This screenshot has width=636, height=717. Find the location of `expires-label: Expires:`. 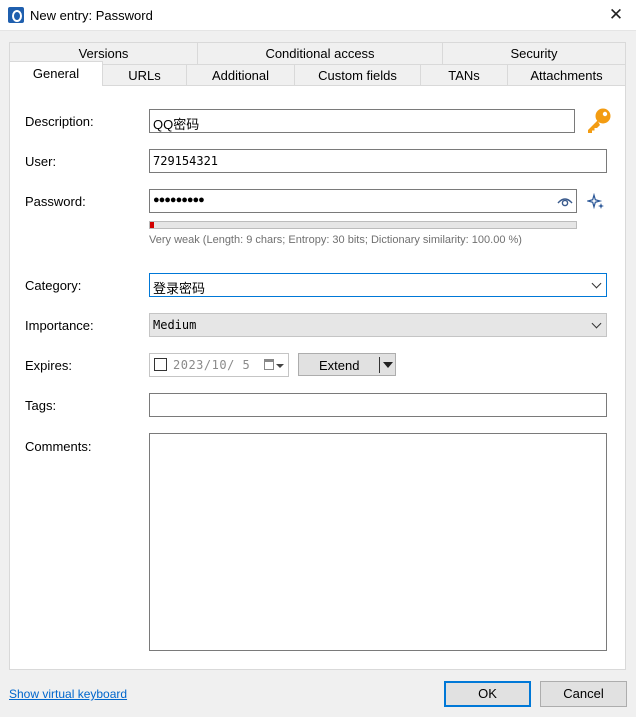

expires-label: Expires: is located at coordinates (48, 365).